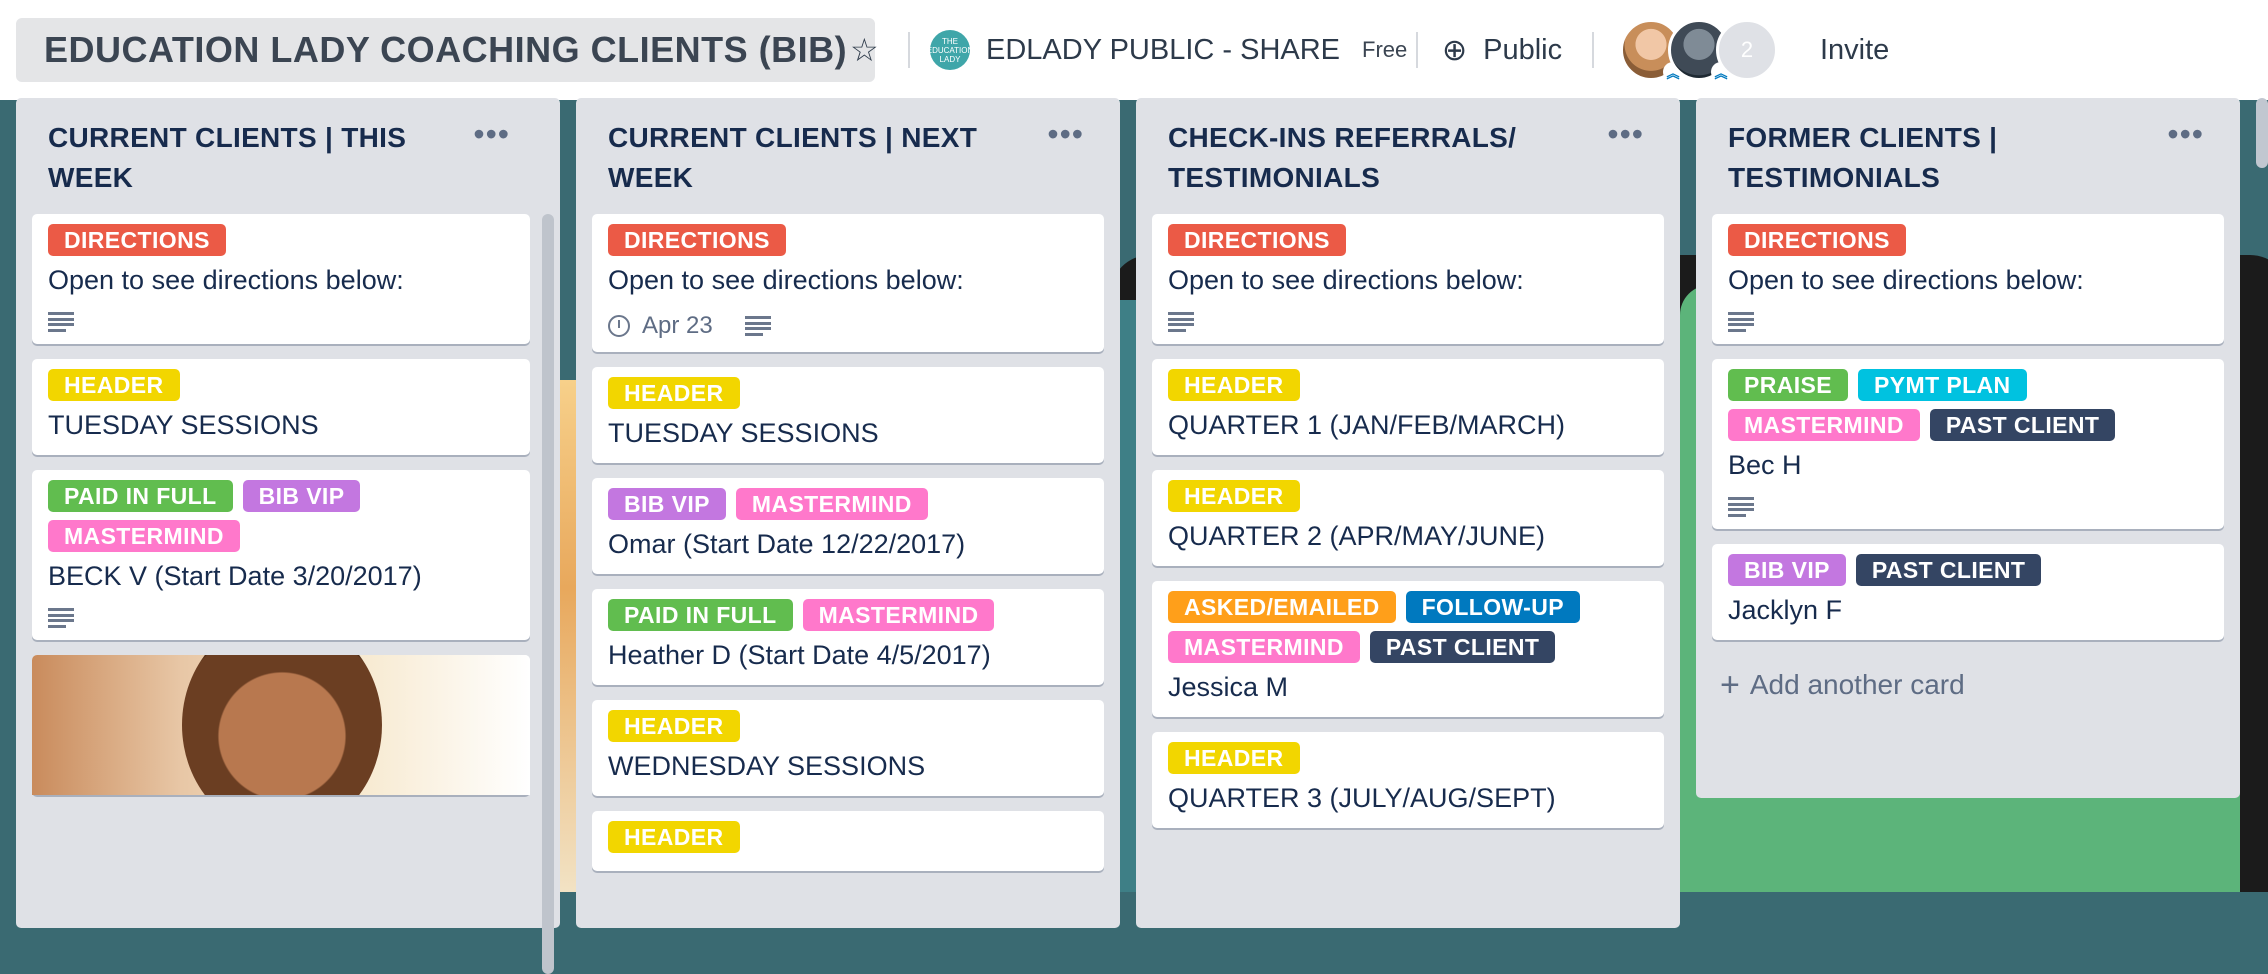  What do you see at coordinates (1968, 405) in the screenshot?
I see `card-labels: PRAISE PYMT PLAN MASTERMIND PAST CLIENT` at bounding box center [1968, 405].